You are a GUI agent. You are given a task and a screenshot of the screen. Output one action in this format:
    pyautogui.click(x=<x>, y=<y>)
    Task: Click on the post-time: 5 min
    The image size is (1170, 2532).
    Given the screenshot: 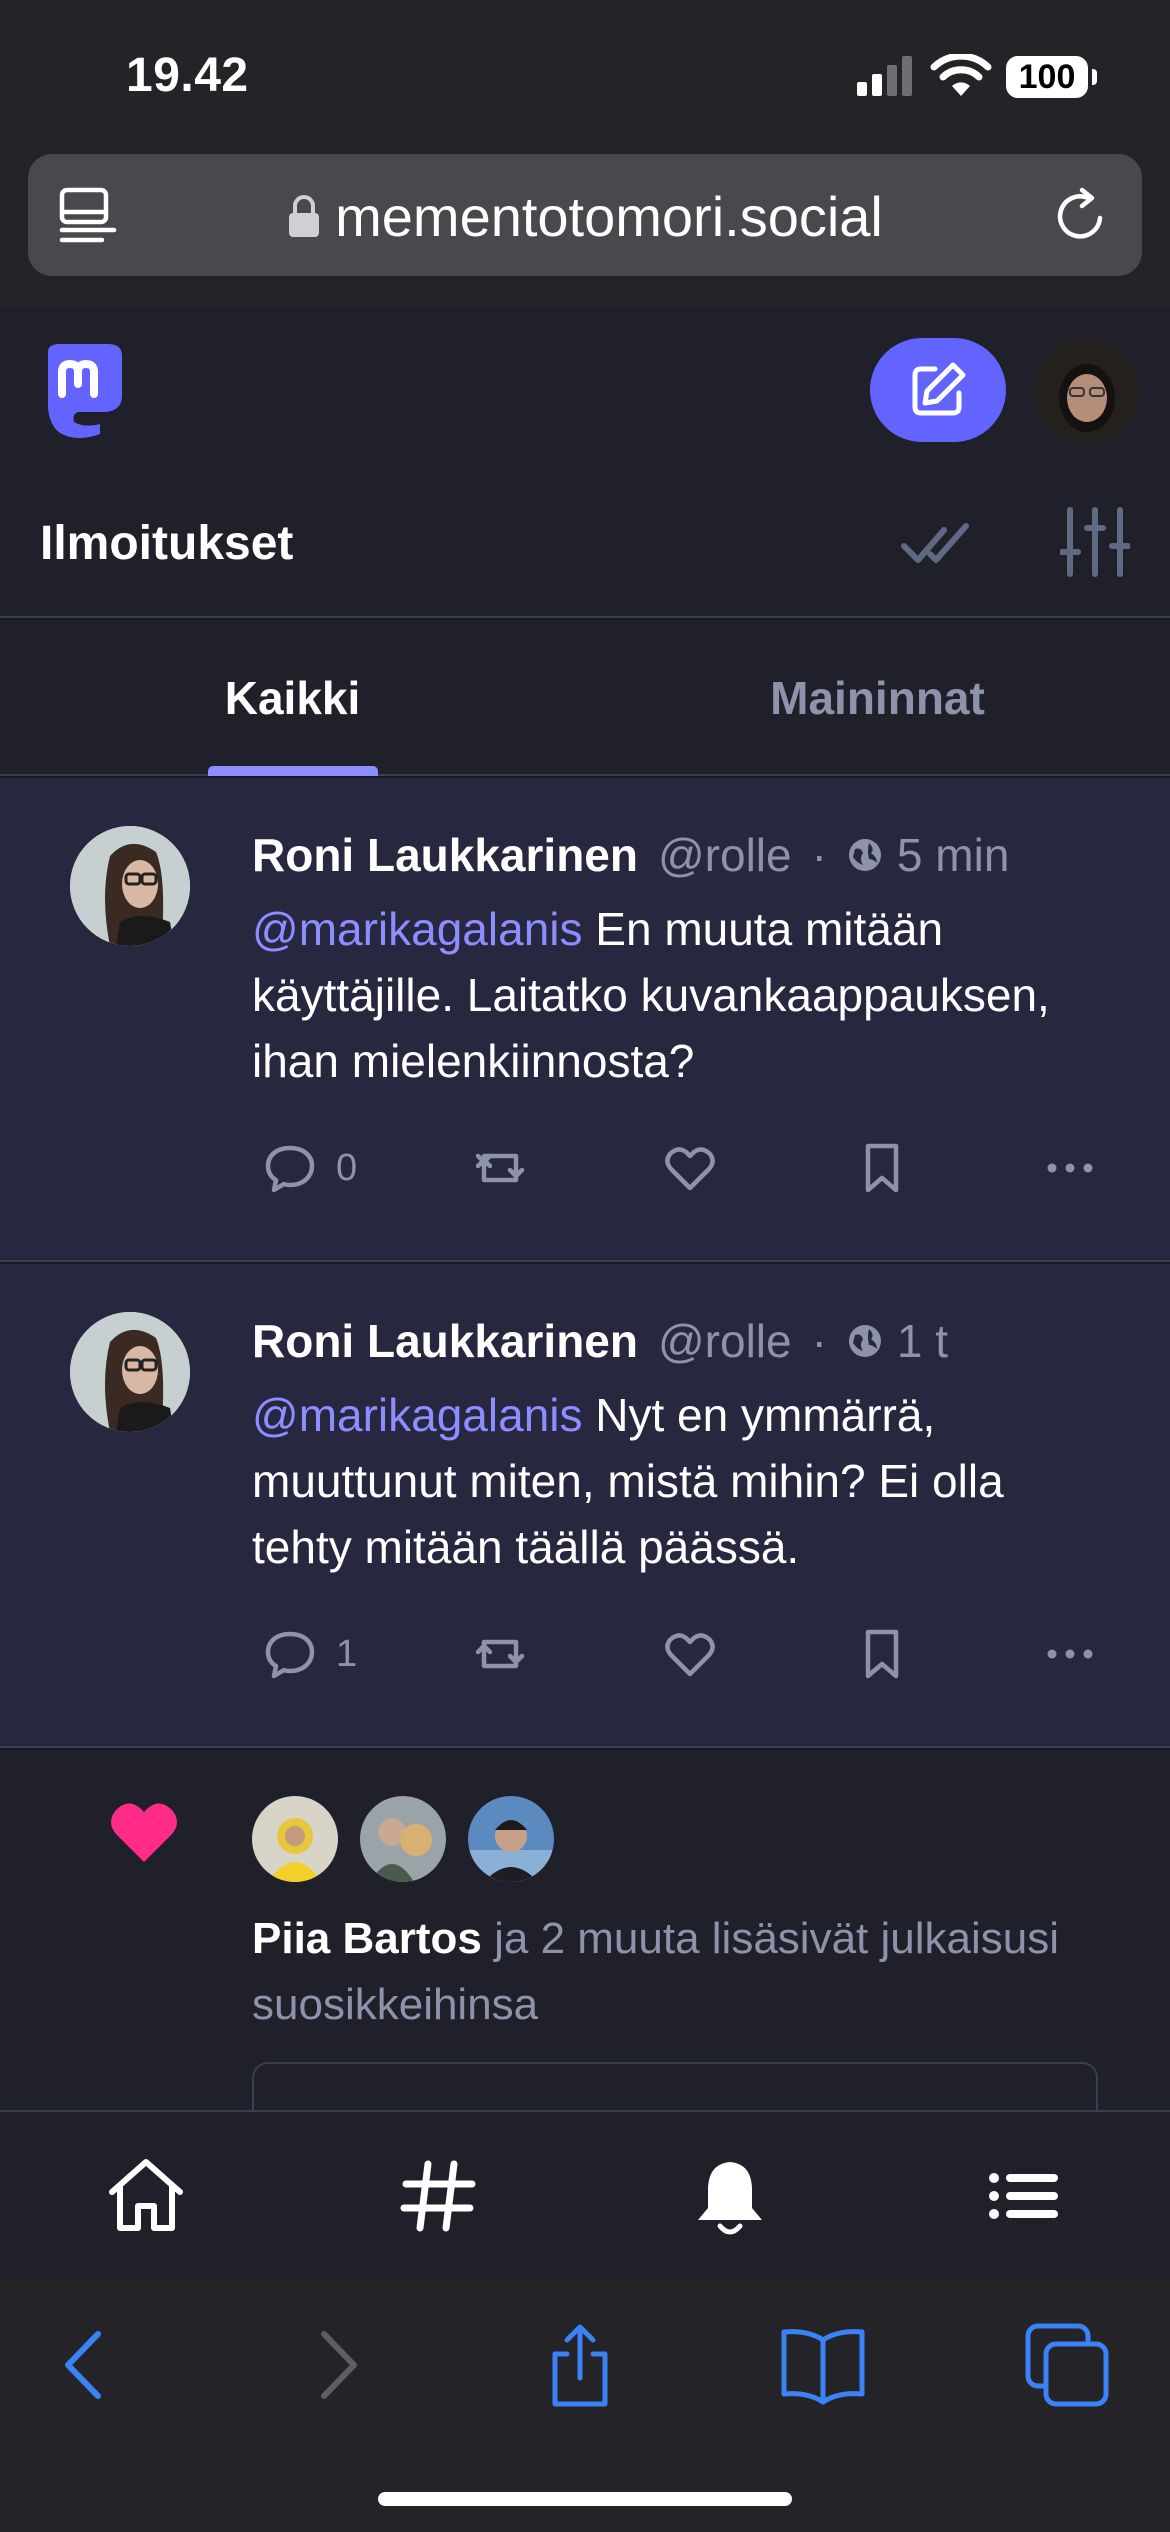 What is the action you would take?
    pyautogui.click(x=953, y=855)
    